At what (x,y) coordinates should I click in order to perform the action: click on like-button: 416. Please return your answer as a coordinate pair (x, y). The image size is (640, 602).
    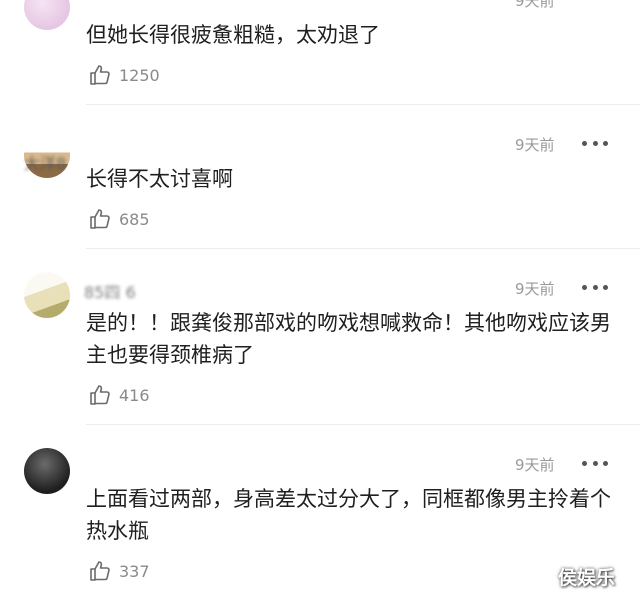
    Looking at the image, I should click on (119, 395).